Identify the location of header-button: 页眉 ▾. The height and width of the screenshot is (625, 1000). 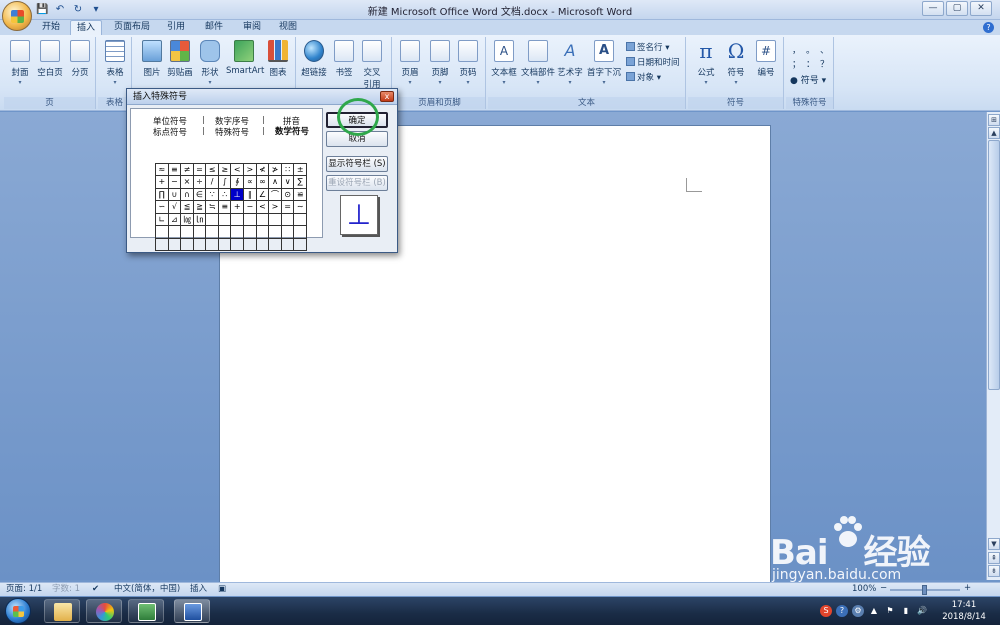
(410, 63).